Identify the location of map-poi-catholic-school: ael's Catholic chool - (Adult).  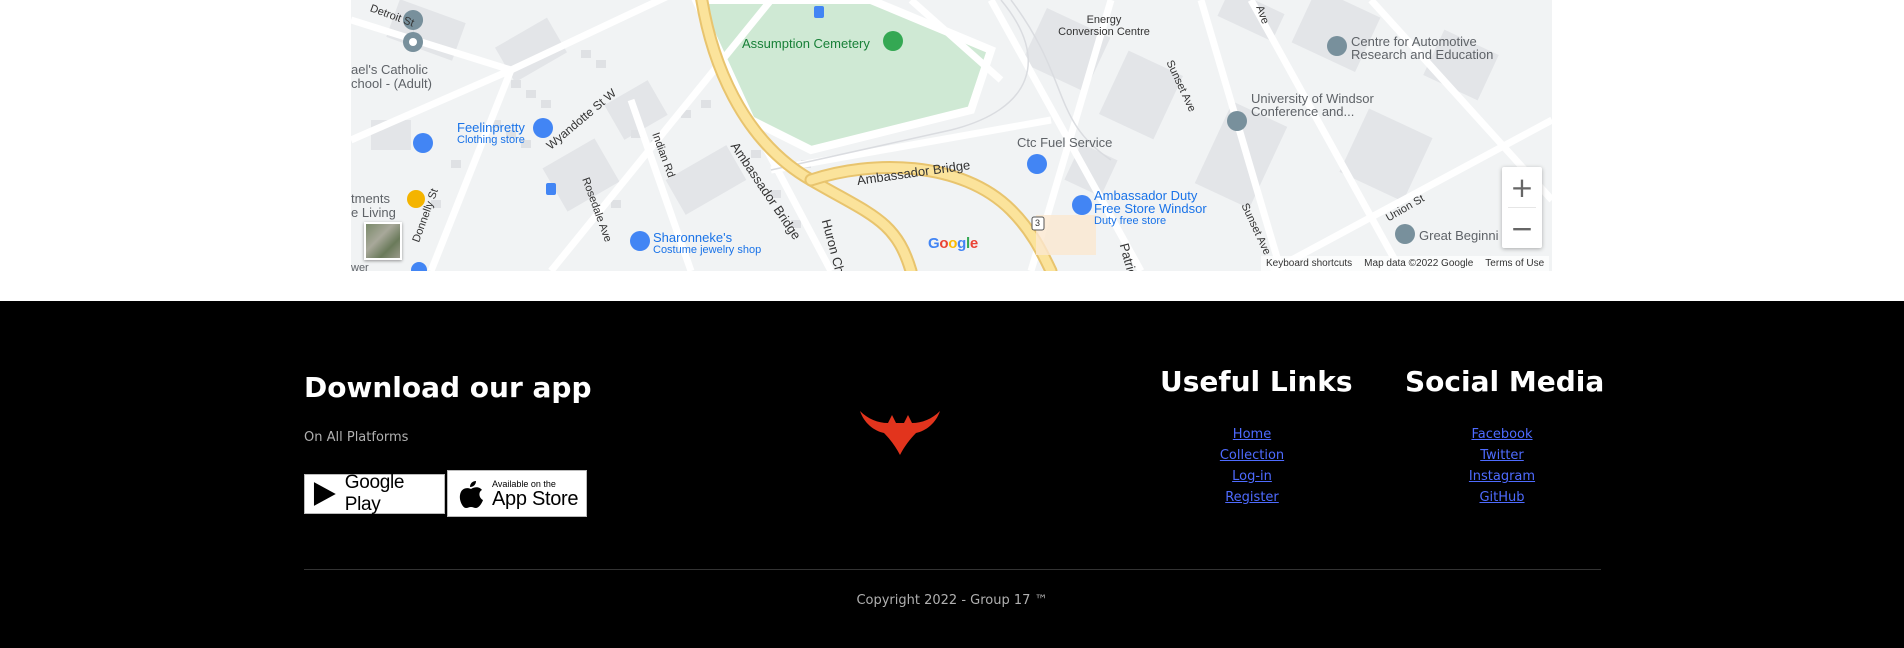
(391, 77).